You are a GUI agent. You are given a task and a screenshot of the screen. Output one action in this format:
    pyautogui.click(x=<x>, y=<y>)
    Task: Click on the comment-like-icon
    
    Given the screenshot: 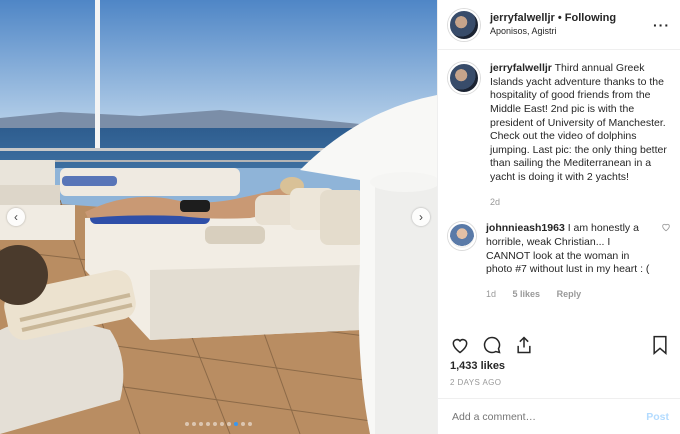 What is the action you would take?
    pyautogui.click(x=666, y=261)
    